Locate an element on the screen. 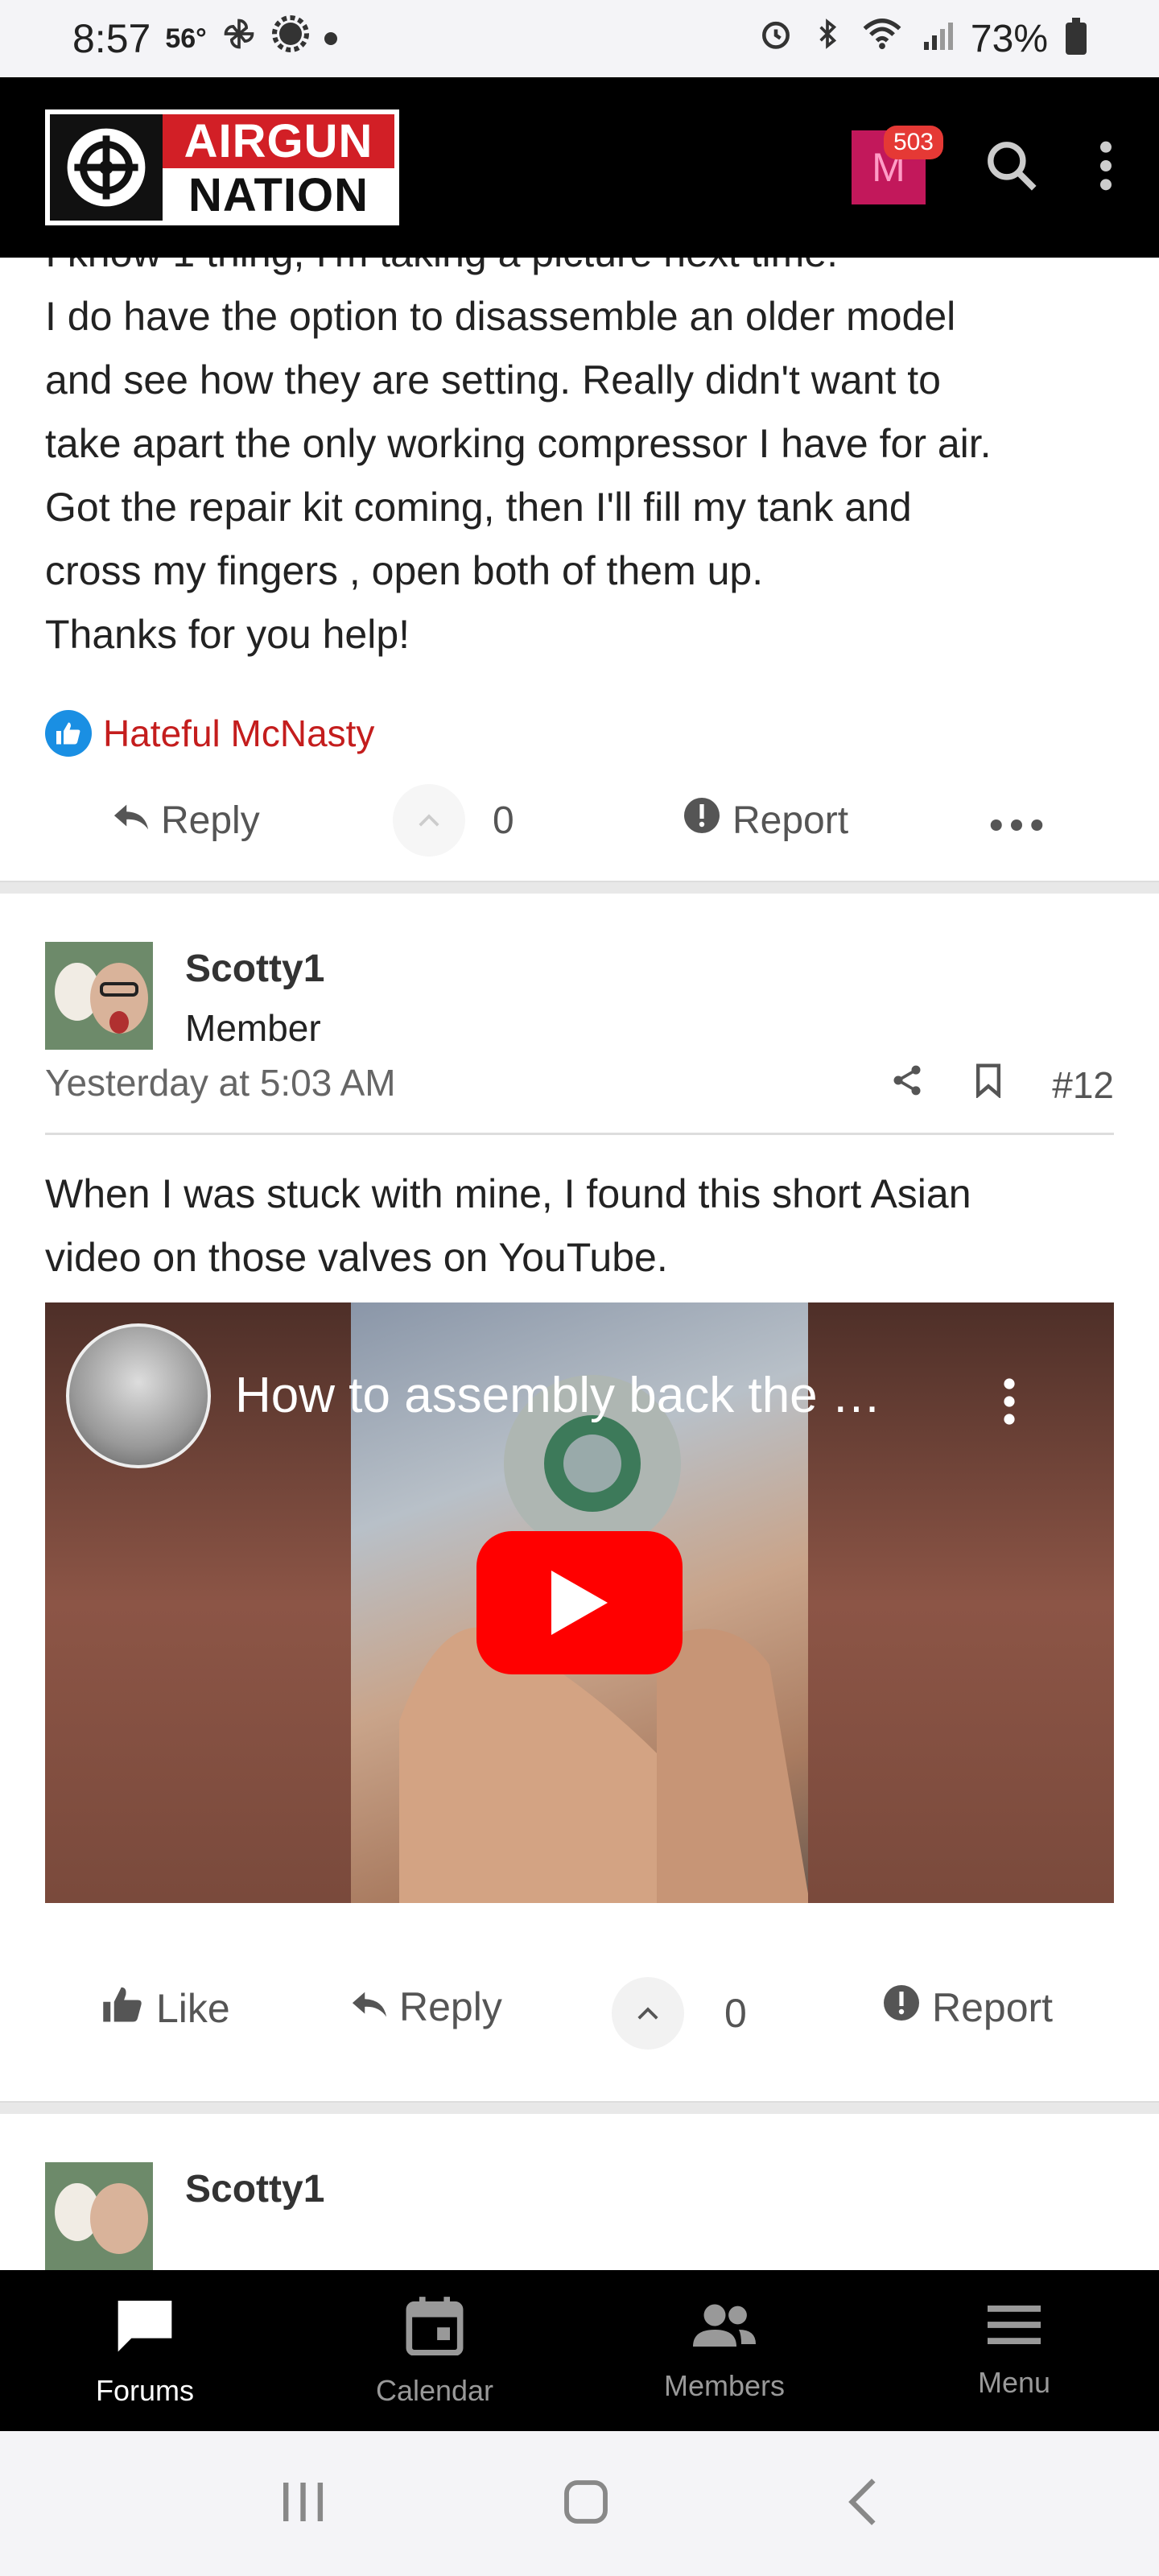  members-icon is located at coordinates (724, 2328).